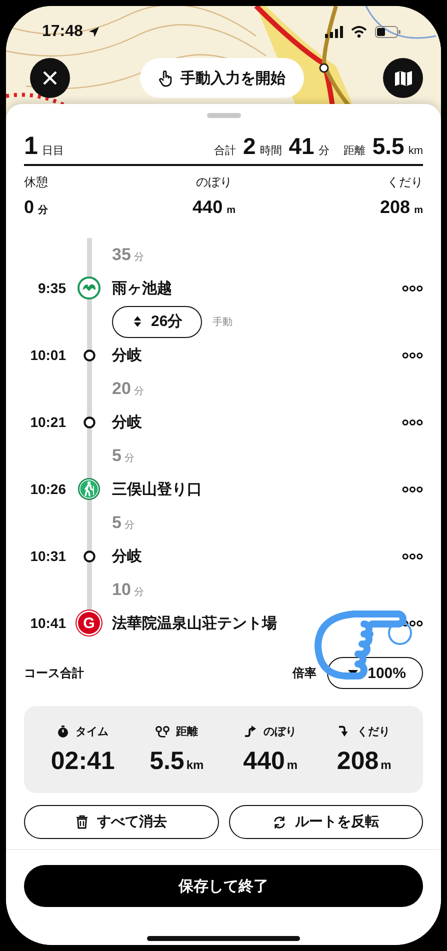  Describe the element at coordinates (223, 886) in the screenshot. I see `save-button: 保存して終了` at that location.